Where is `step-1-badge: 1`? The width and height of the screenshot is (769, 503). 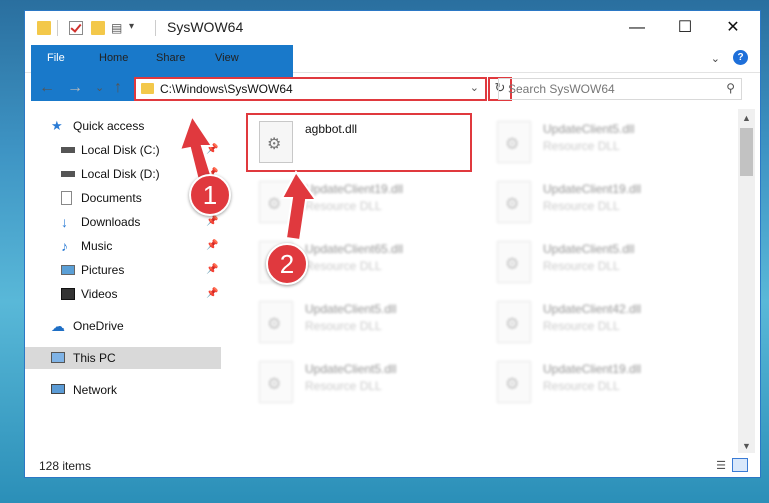 step-1-badge: 1 is located at coordinates (210, 195).